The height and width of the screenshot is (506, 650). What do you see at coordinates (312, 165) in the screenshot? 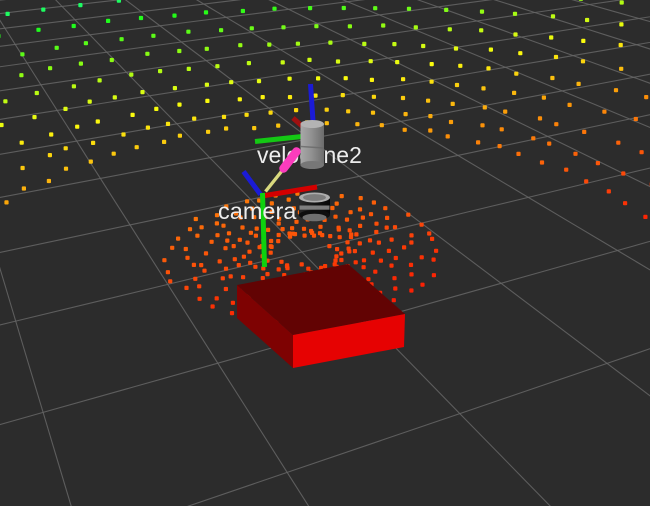
I see `velodyne-bottom-cap` at bounding box center [312, 165].